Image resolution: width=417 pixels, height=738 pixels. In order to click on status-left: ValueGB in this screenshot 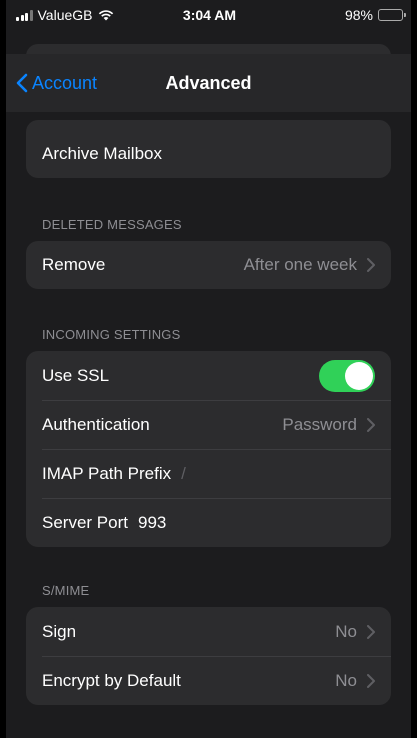, I will do `click(86, 15)`.